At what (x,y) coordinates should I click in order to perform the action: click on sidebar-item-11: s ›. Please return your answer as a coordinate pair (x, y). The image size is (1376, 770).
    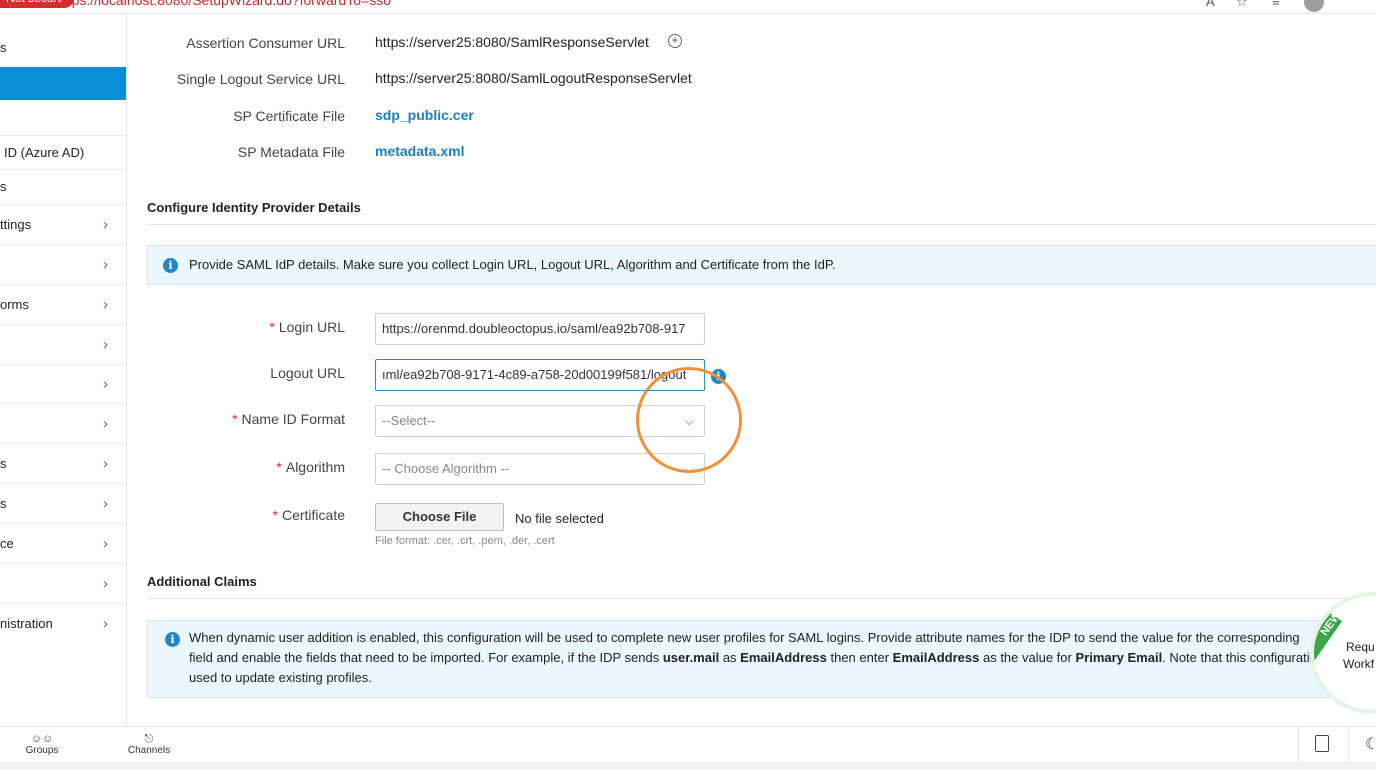
    Looking at the image, I should click on (63, 463).